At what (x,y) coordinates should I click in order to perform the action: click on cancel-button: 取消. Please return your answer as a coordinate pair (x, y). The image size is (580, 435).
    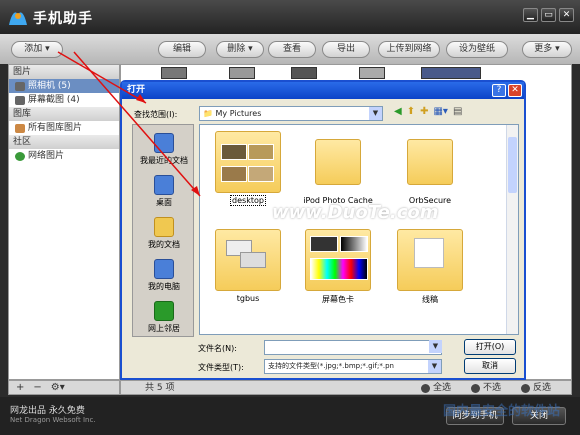
    Looking at the image, I should click on (490, 366).